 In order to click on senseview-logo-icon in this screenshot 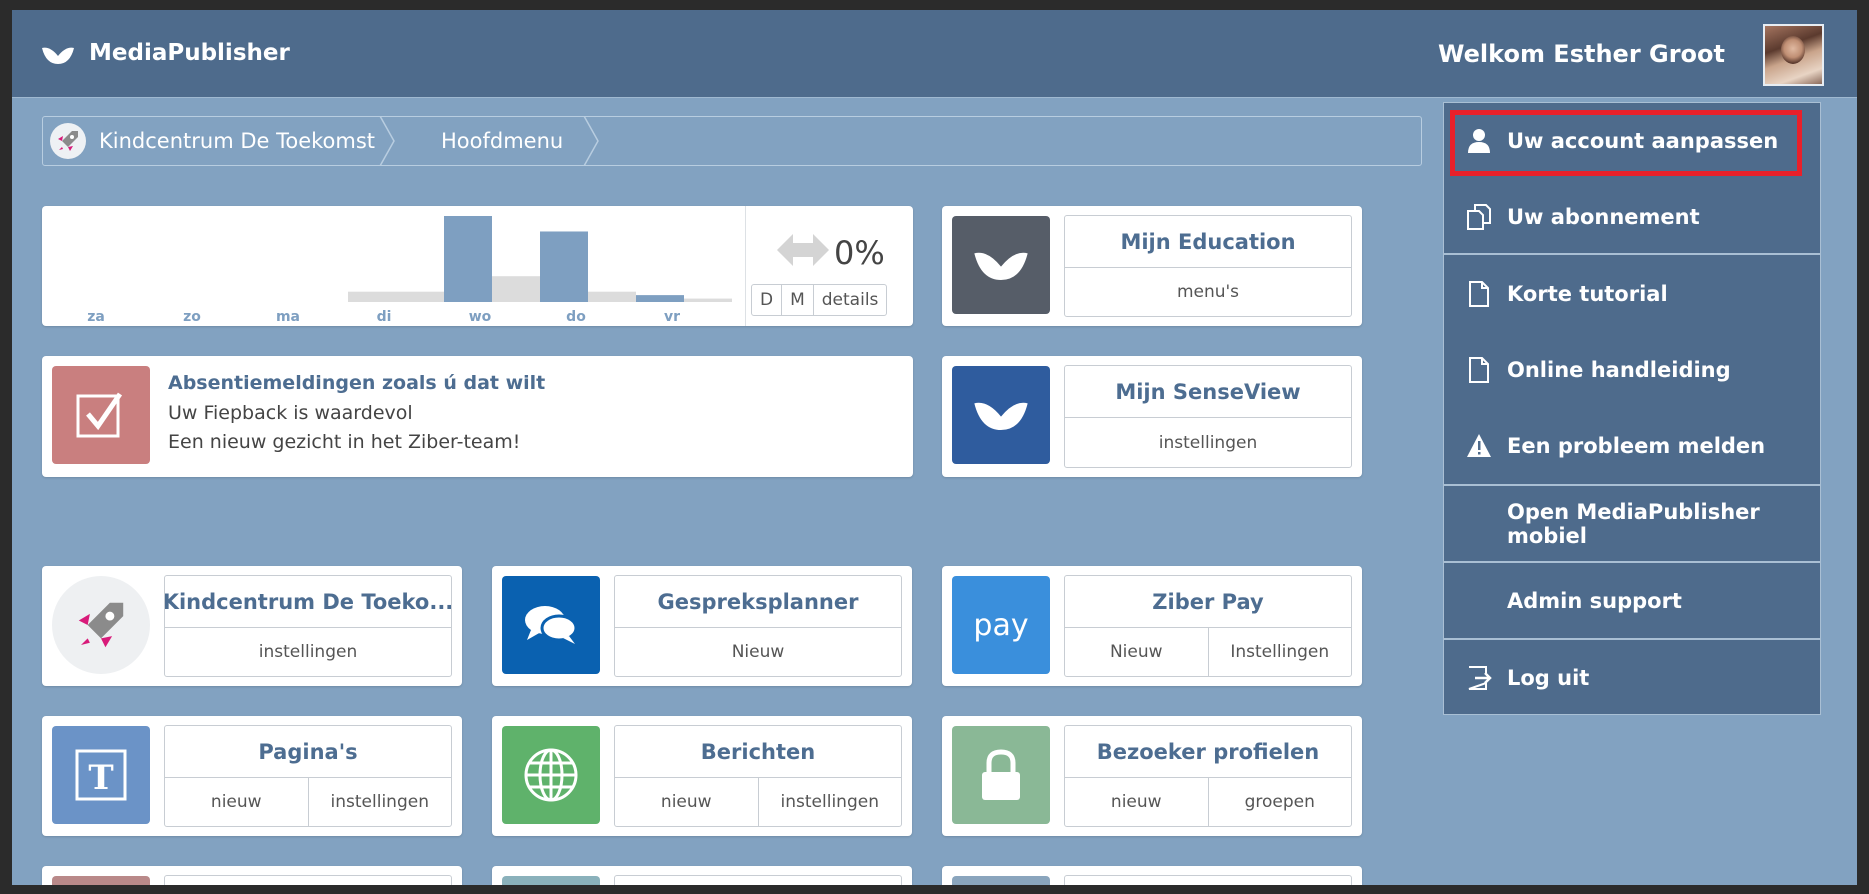, I will do `click(1001, 415)`.